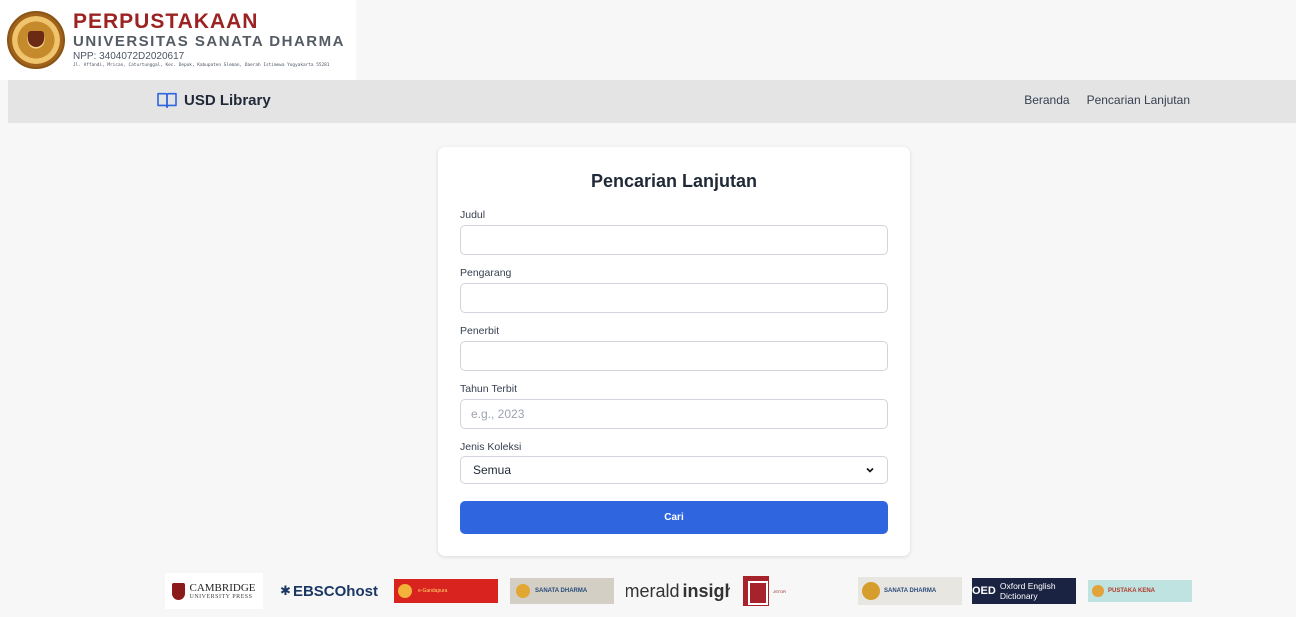  What do you see at coordinates (674, 181) in the screenshot?
I see `page-title: Pencarian Lanjutan` at bounding box center [674, 181].